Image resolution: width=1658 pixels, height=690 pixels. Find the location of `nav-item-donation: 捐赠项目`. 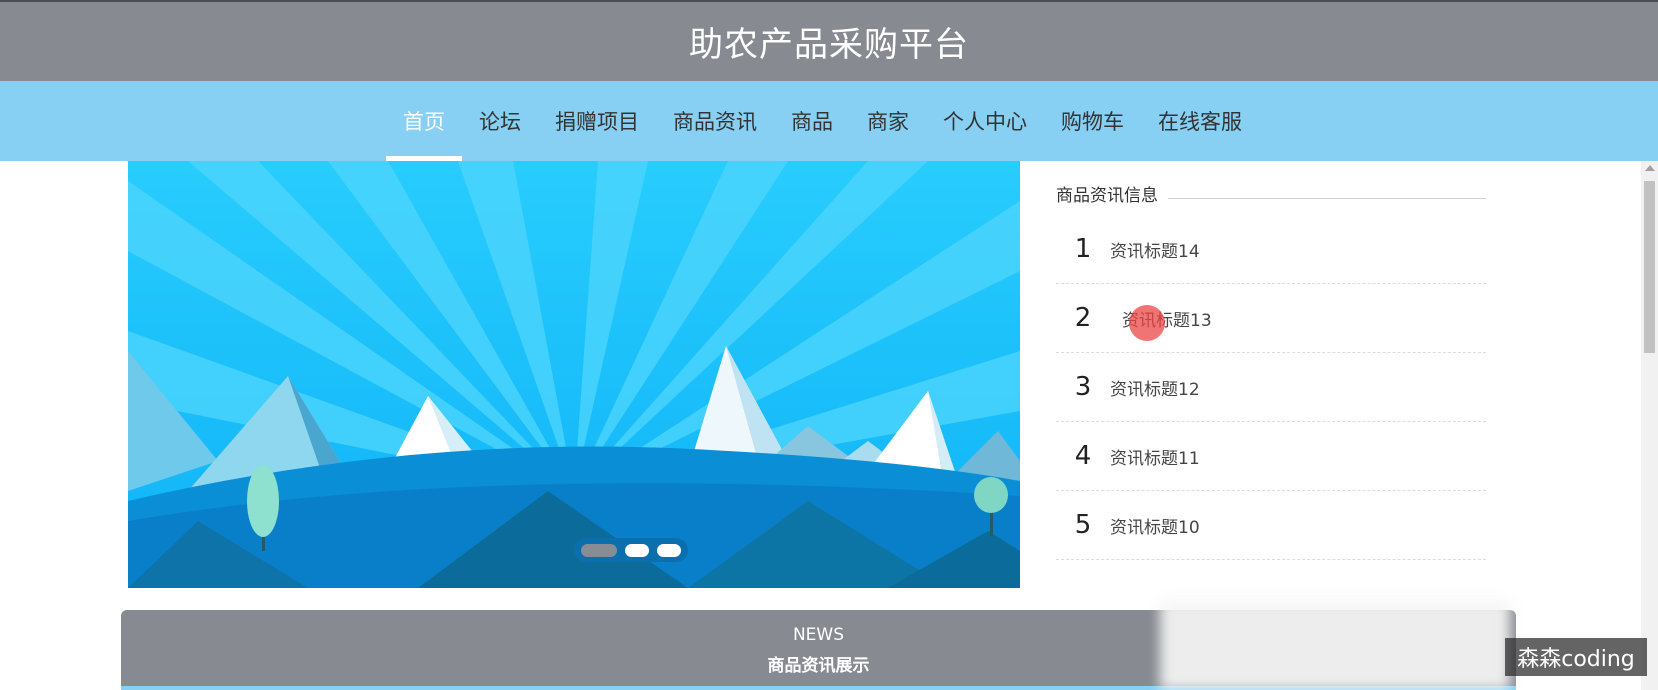

nav-item-donation: 捐赠项目 is located at coordinates (597, 121).